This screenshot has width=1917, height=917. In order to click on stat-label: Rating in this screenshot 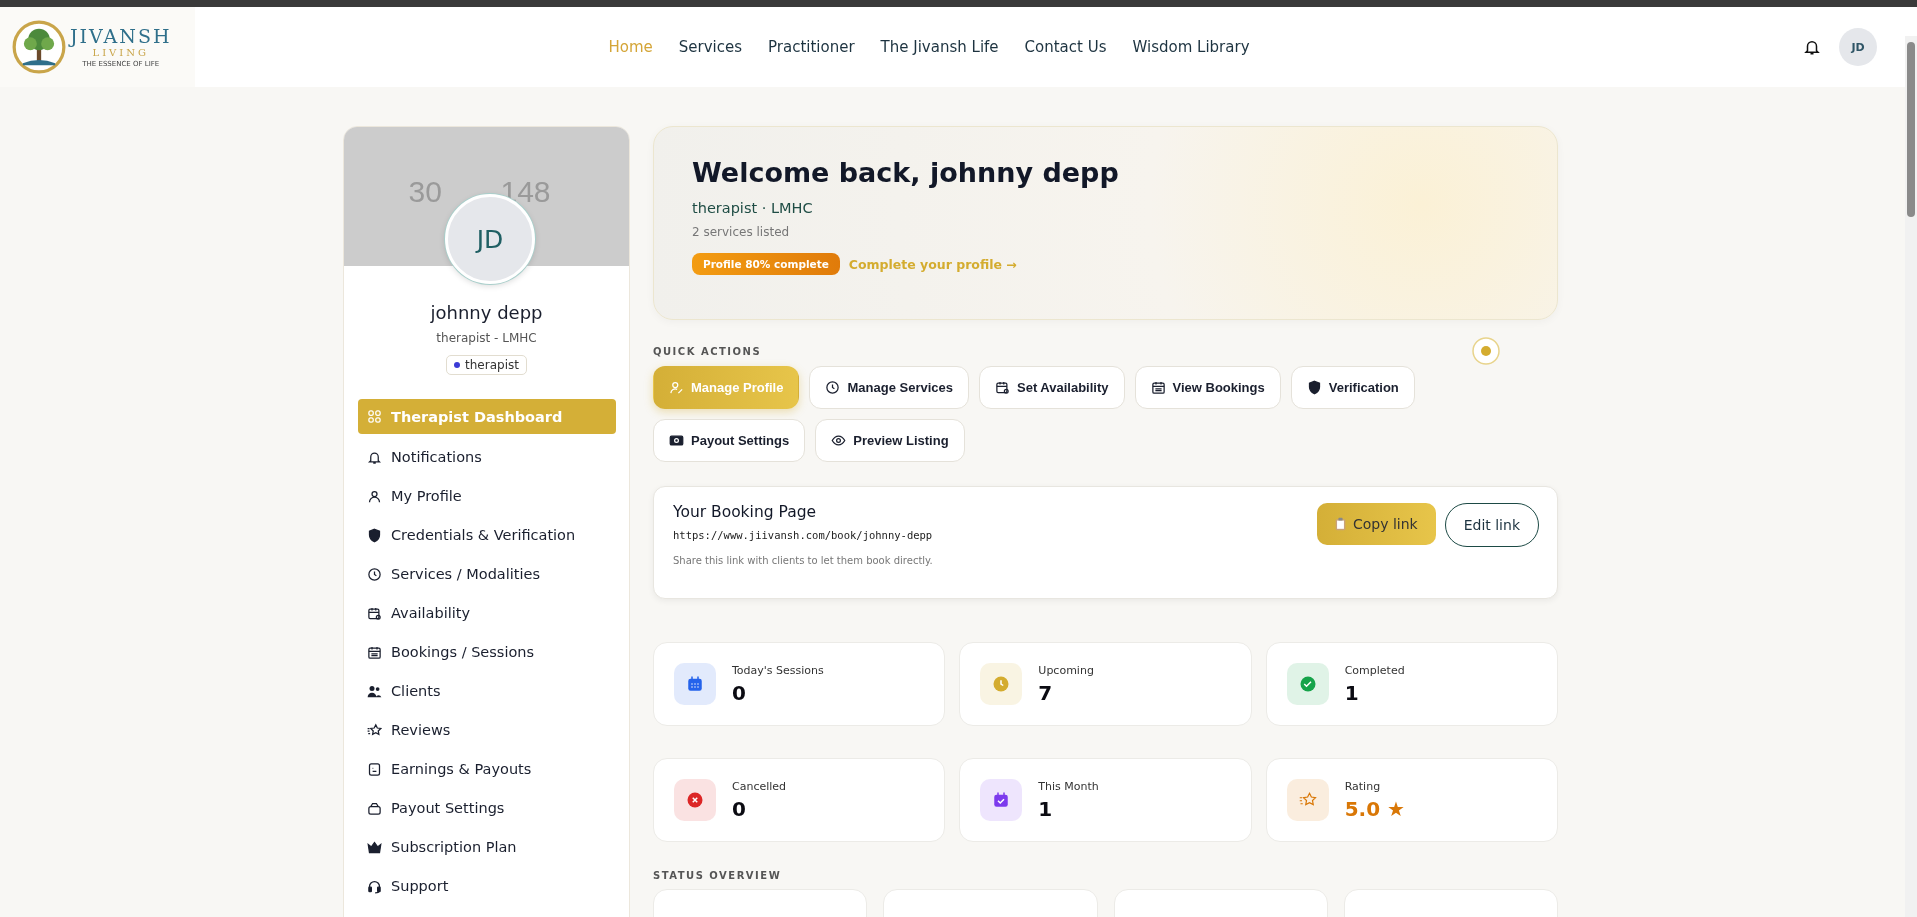, I will do `click(1363, 786)`.